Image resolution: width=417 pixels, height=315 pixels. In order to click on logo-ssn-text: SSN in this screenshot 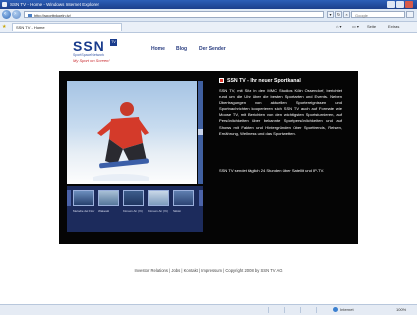, I will do `click(89, 46)`.